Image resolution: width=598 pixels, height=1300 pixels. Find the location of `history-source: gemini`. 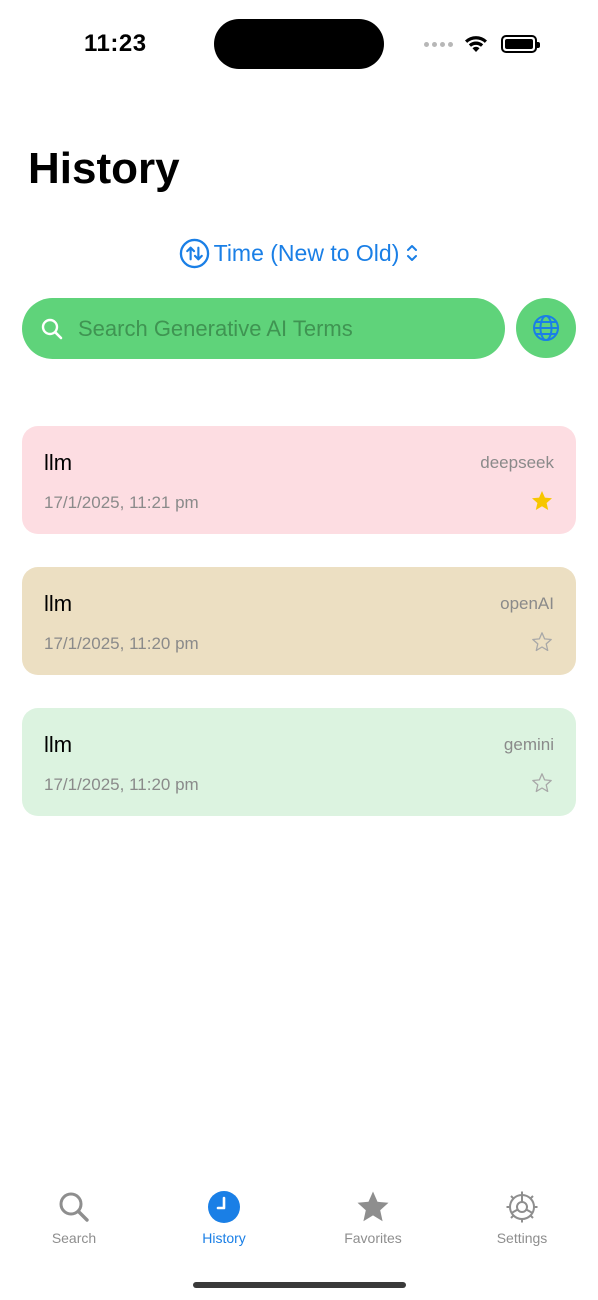

history-source: gemini is located at coordinates (528, 744).